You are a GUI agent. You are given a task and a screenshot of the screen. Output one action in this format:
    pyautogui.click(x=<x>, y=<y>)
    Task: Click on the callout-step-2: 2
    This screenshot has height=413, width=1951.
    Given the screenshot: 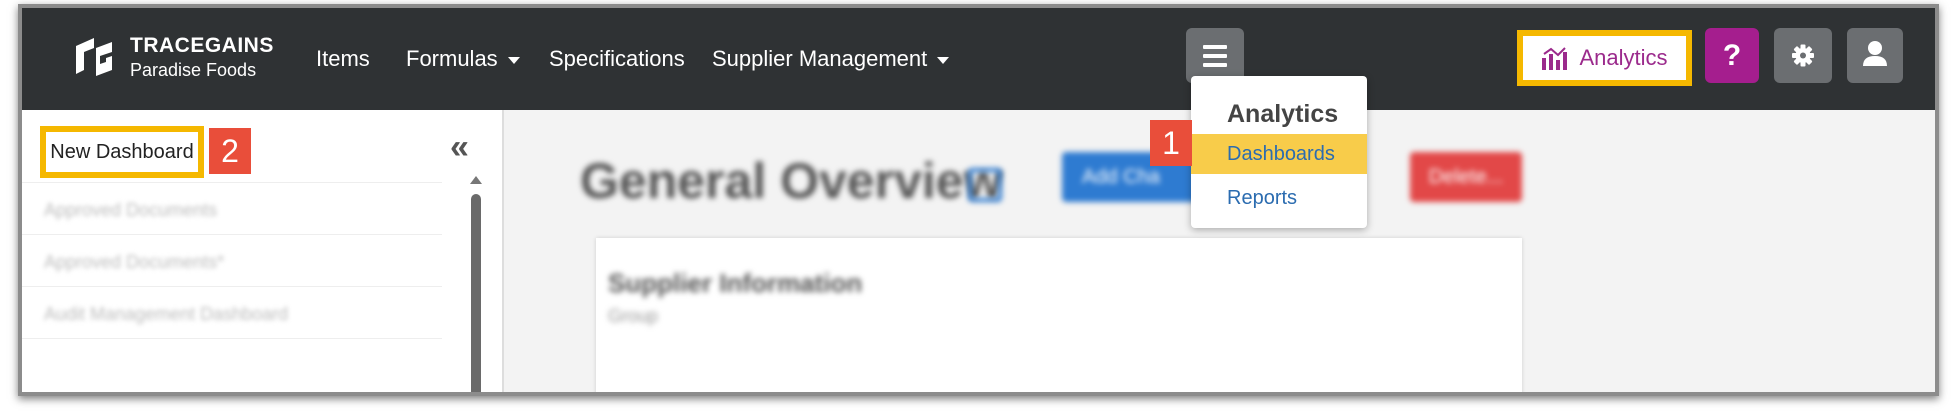 What is the action you would take?
    pyautogui.click(x=230, y=151)
    